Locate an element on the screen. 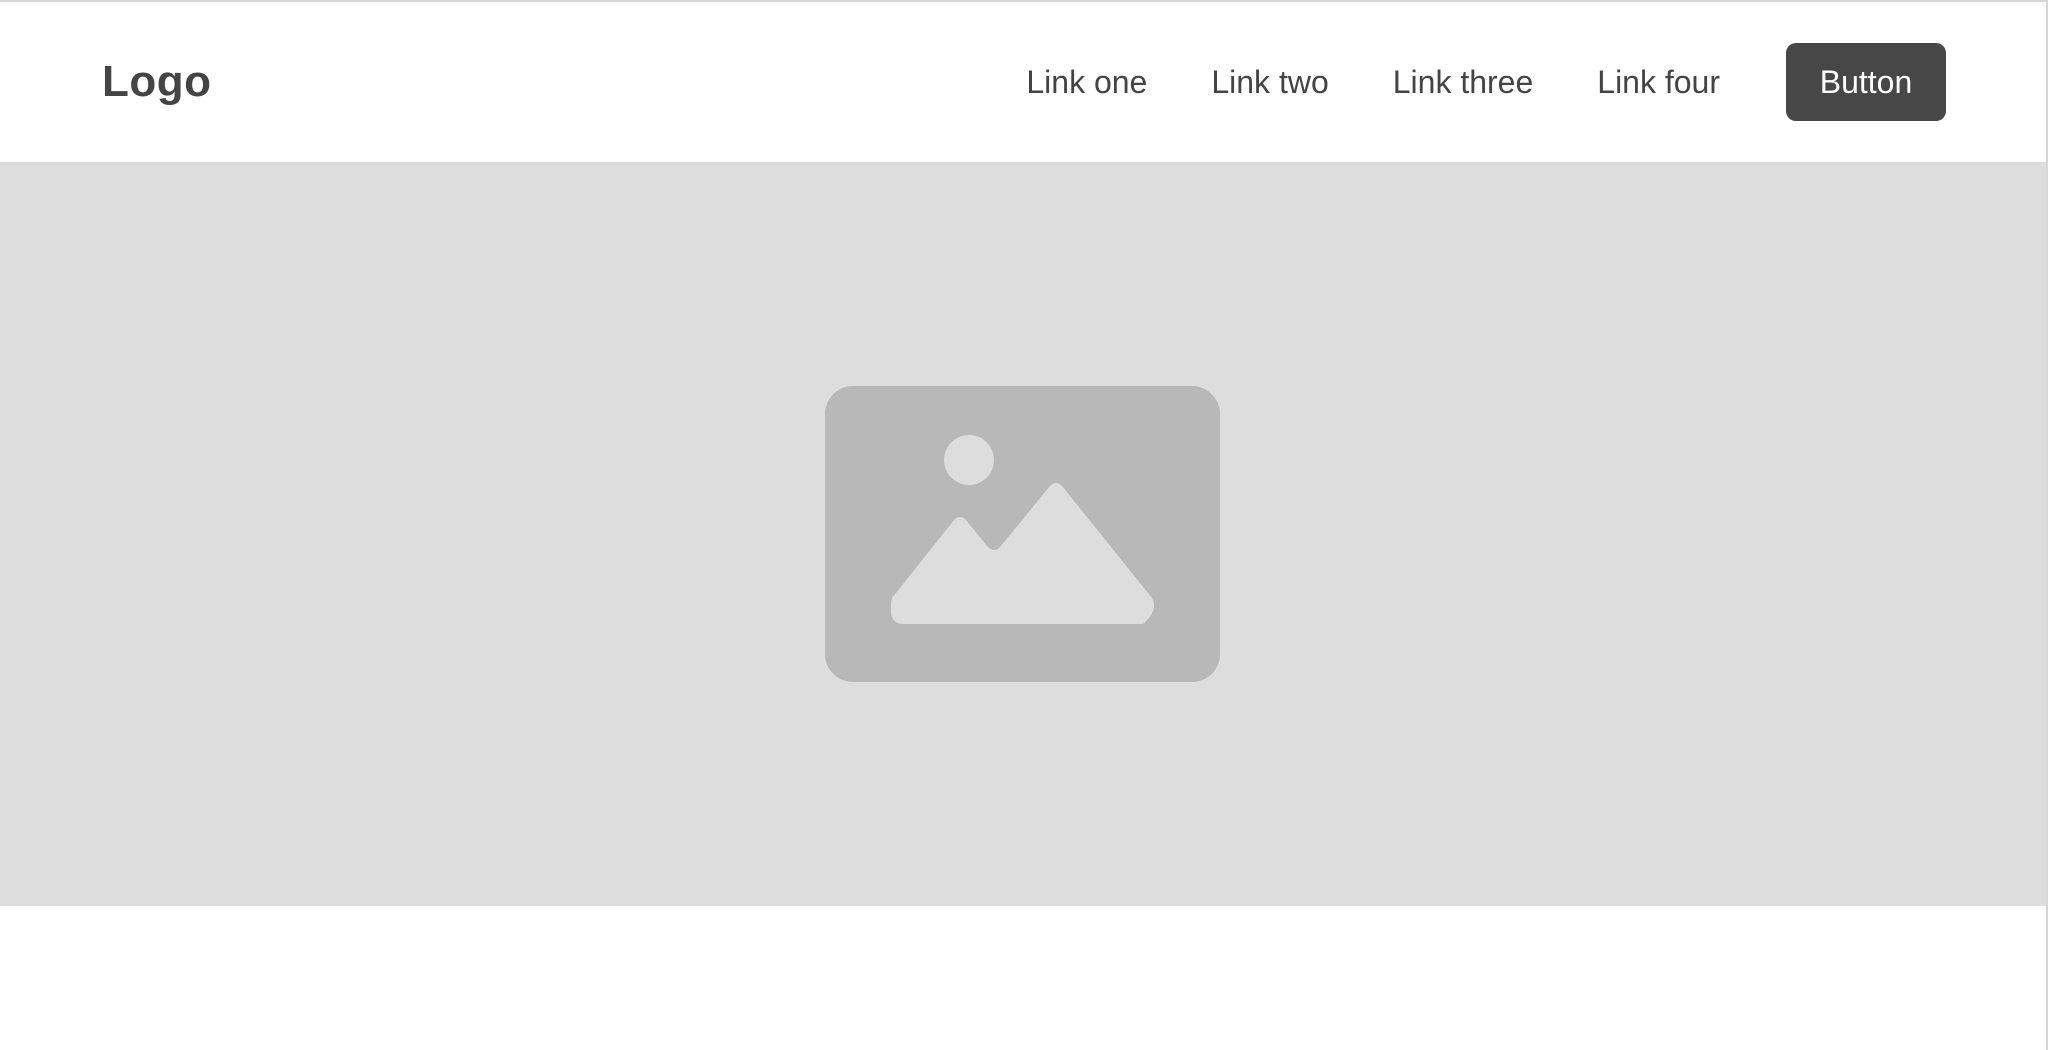 The height and width of the screenshot is (1050, 2050). logo: Logo is located at coordinates (157, 82).